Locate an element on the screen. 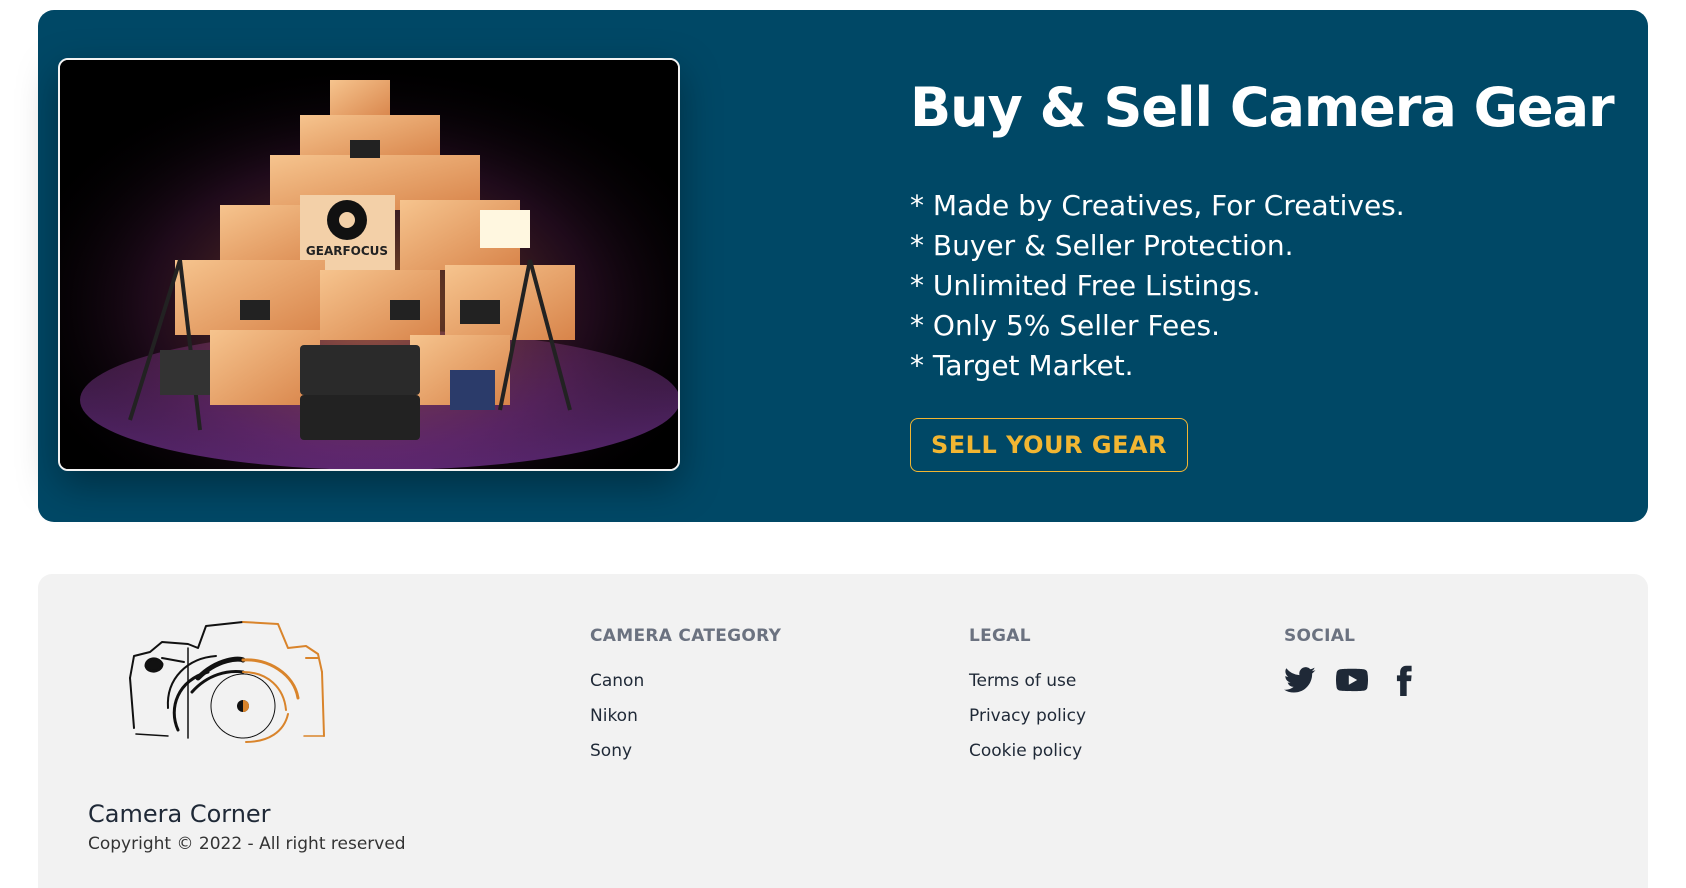  column-title: LEGAL is located at coordinates (1000, 636).